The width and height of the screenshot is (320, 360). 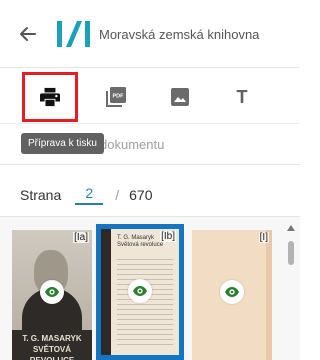 I want to click on cover-title: SVĚTOVÁ REVOLUCE, so click(x=52, y=352).